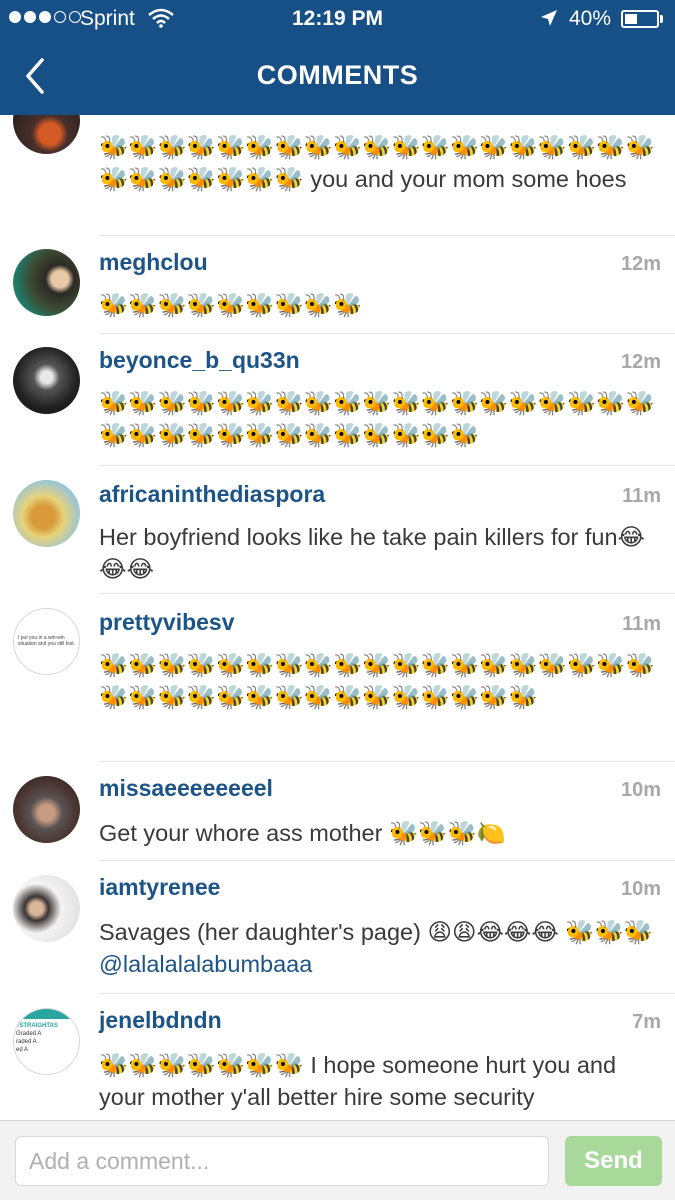 Image resolution: width=675 pixels, height=1200 pixels. What do you see at coordinates (337, 75) in the screenshot?
I see `page-title: COMMENTS` at bounding box center [337, 75].